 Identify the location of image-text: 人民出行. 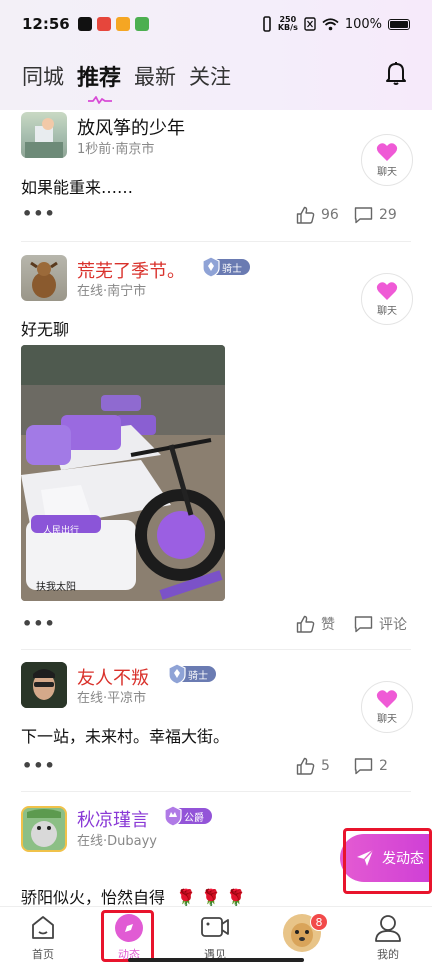
(61, 530).